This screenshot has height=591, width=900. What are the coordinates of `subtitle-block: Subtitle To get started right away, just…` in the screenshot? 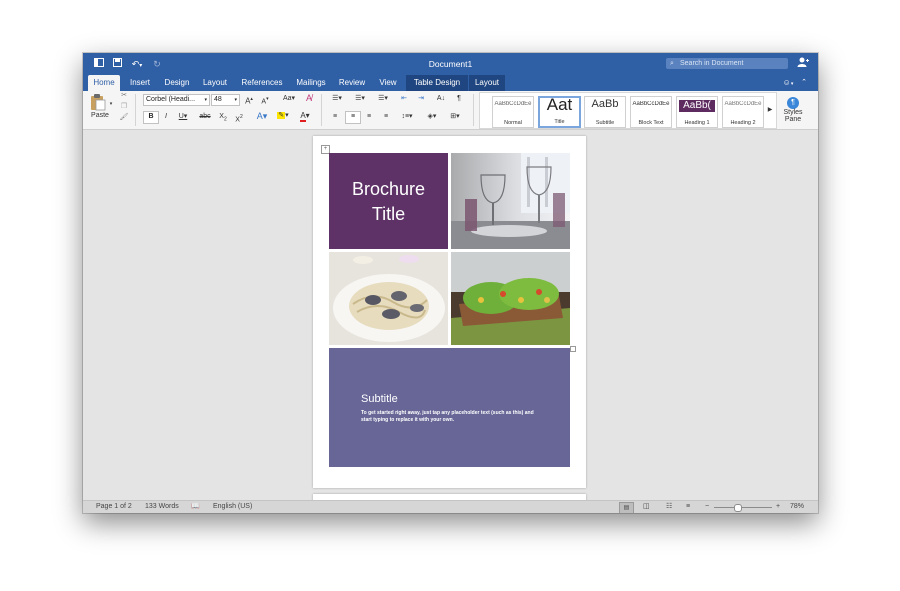 It's located at (449, 407).